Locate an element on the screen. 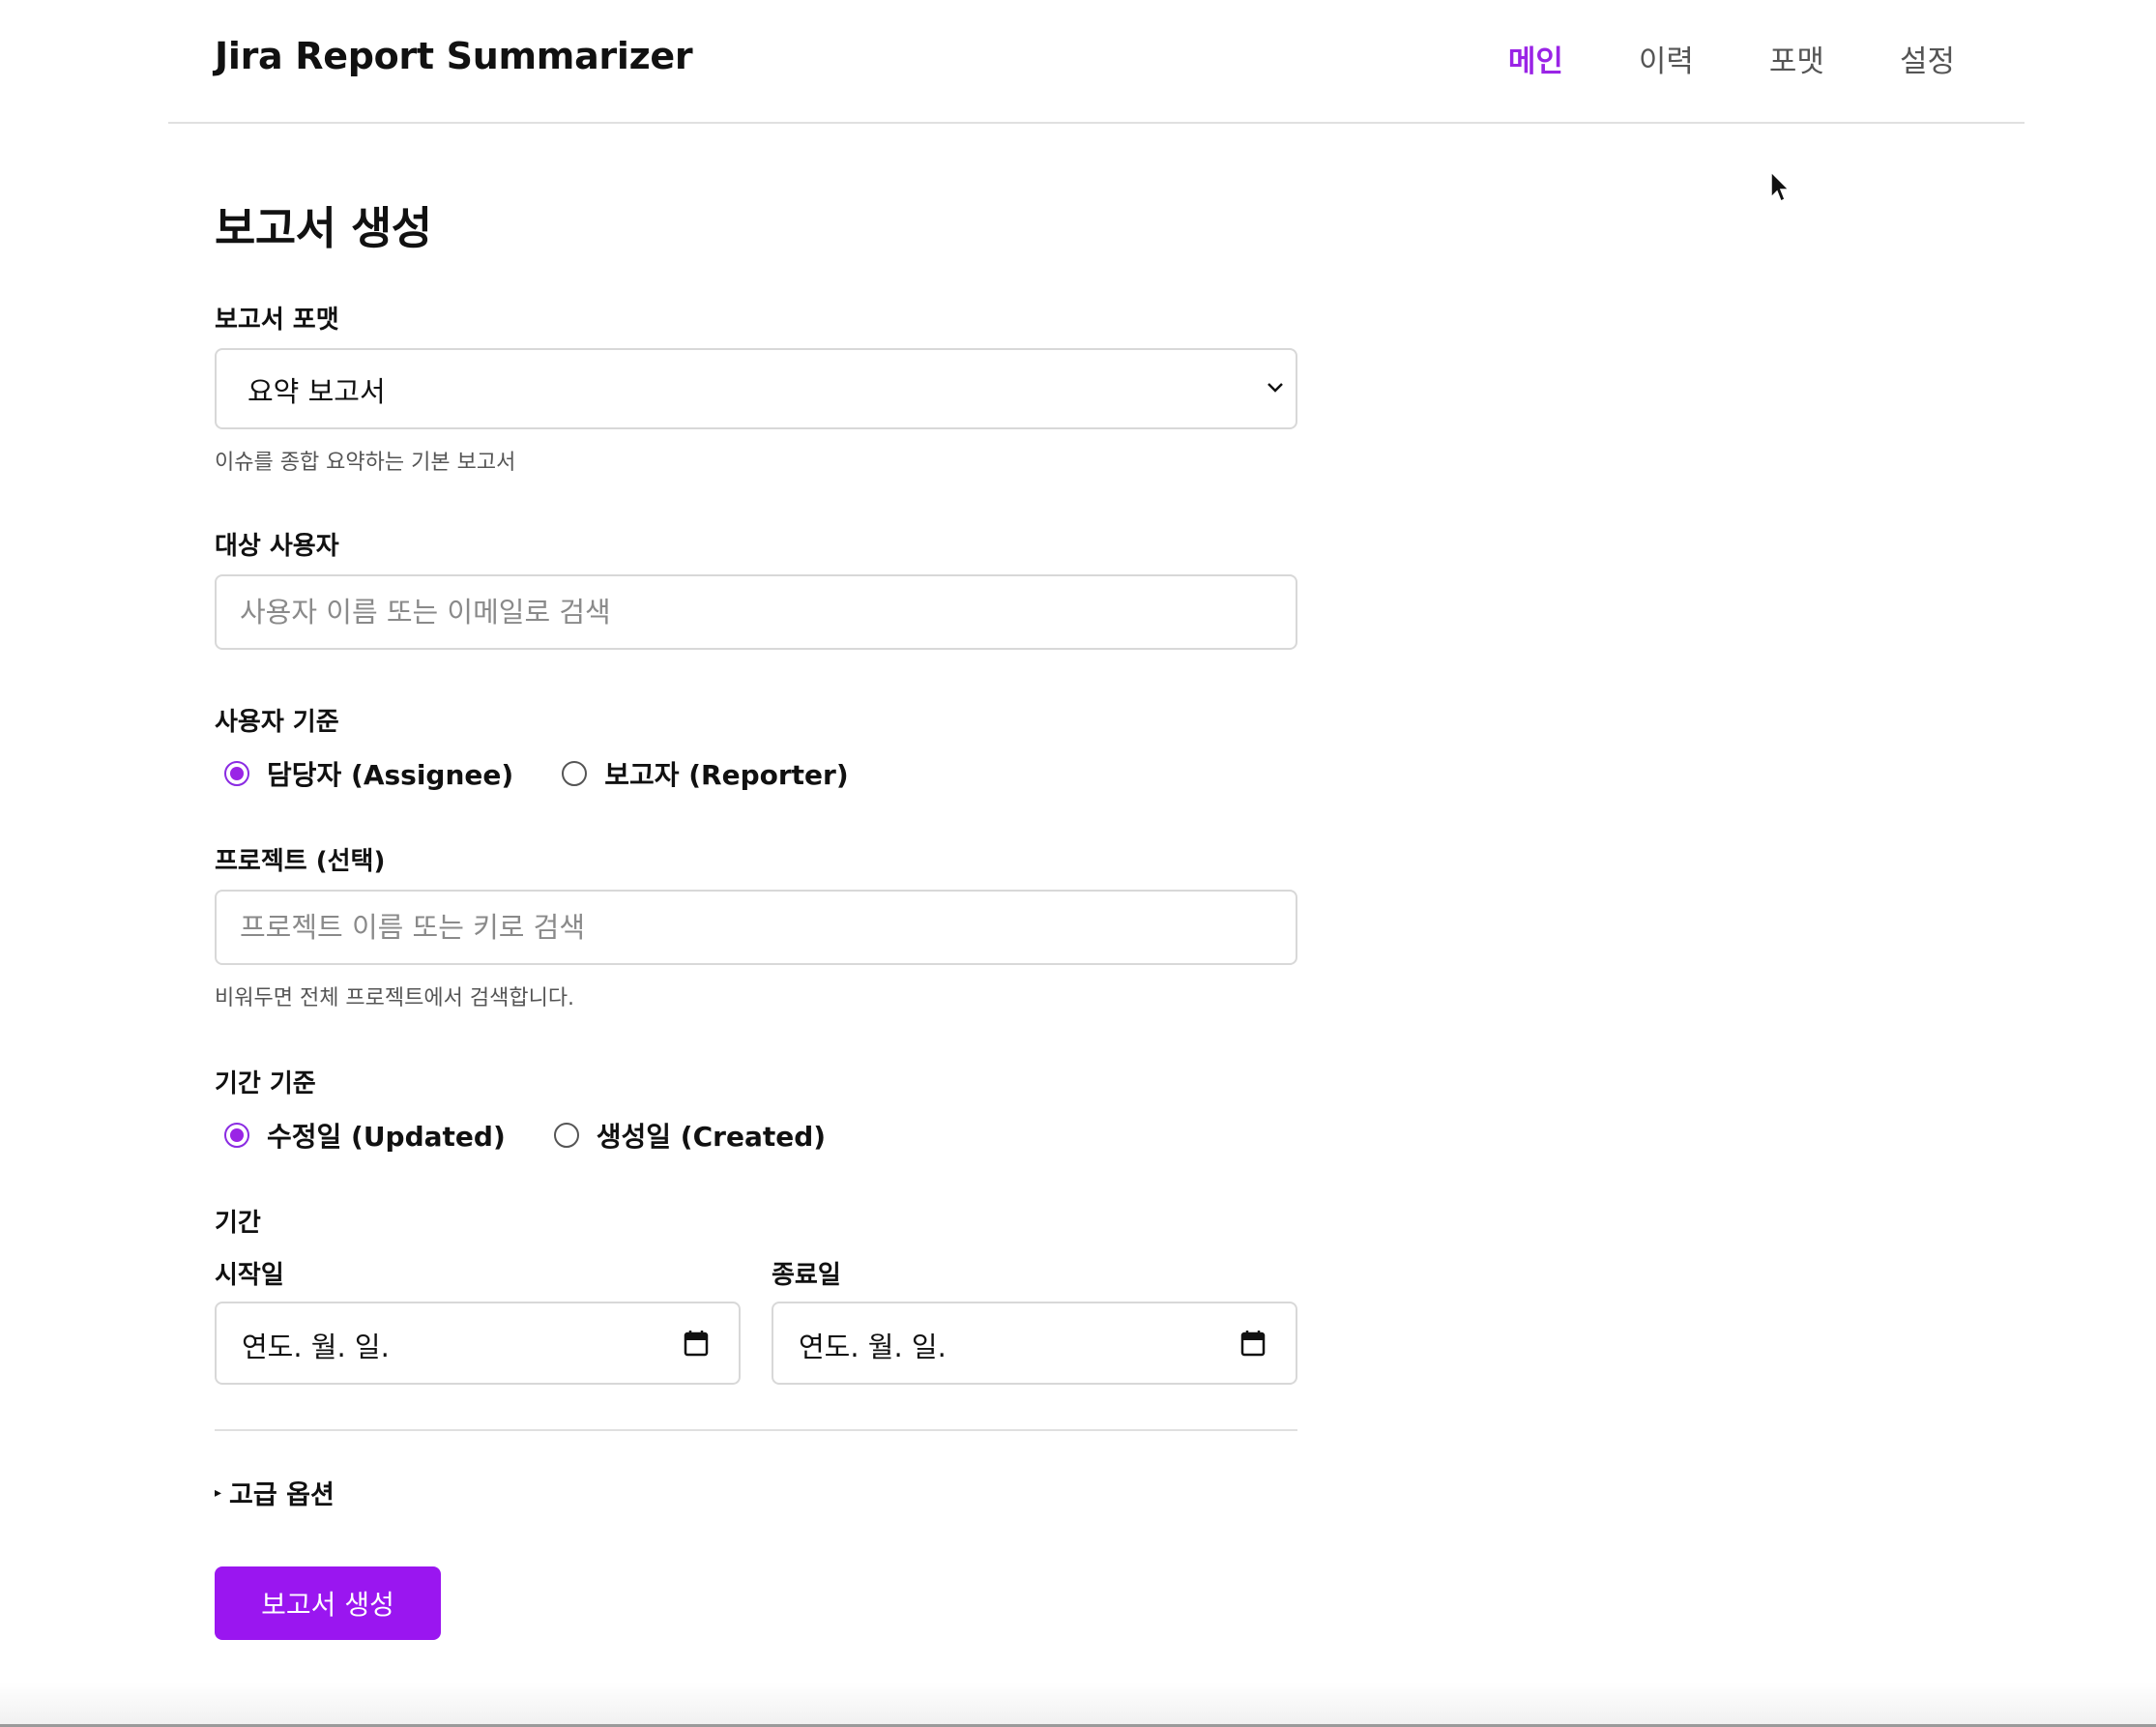 The height and width of the screenshot is (1727, 2156). target-user-input is located at coordinates (752, 612).